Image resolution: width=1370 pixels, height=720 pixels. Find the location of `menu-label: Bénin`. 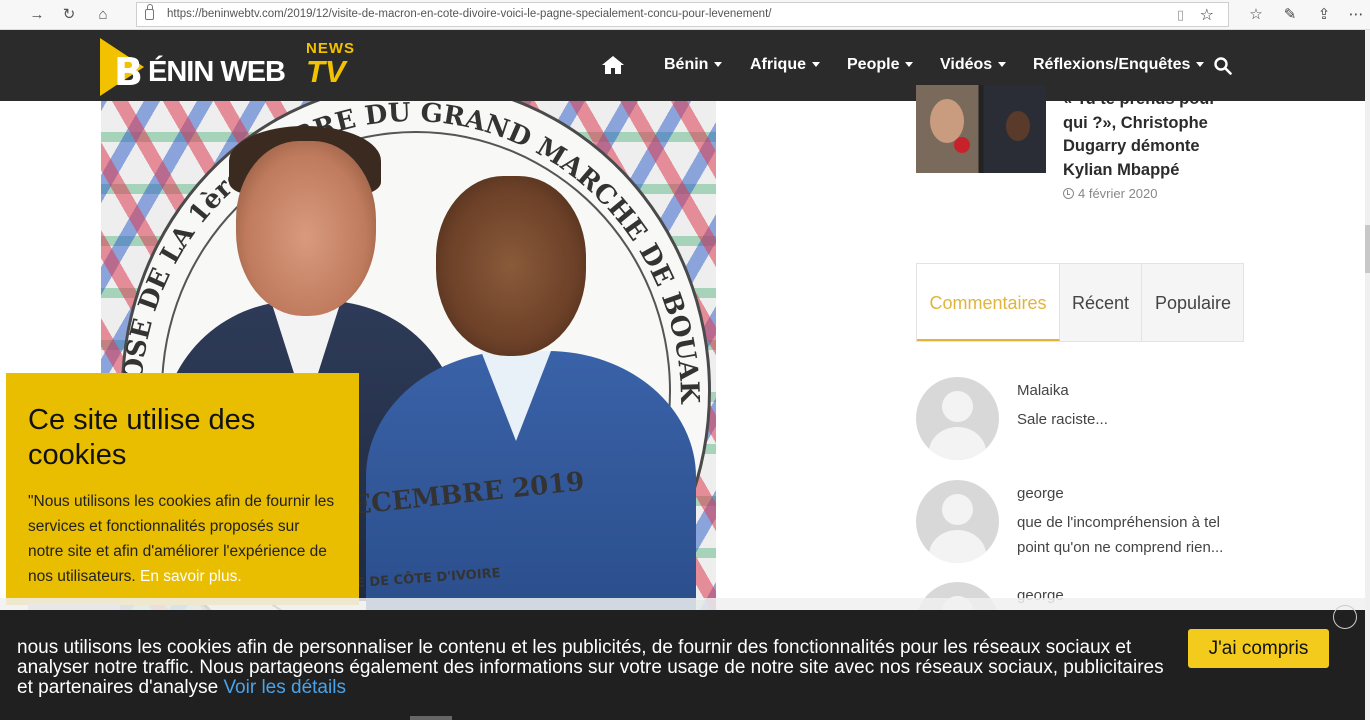

menu-label: Bénin is located at coordinates (686, 64).